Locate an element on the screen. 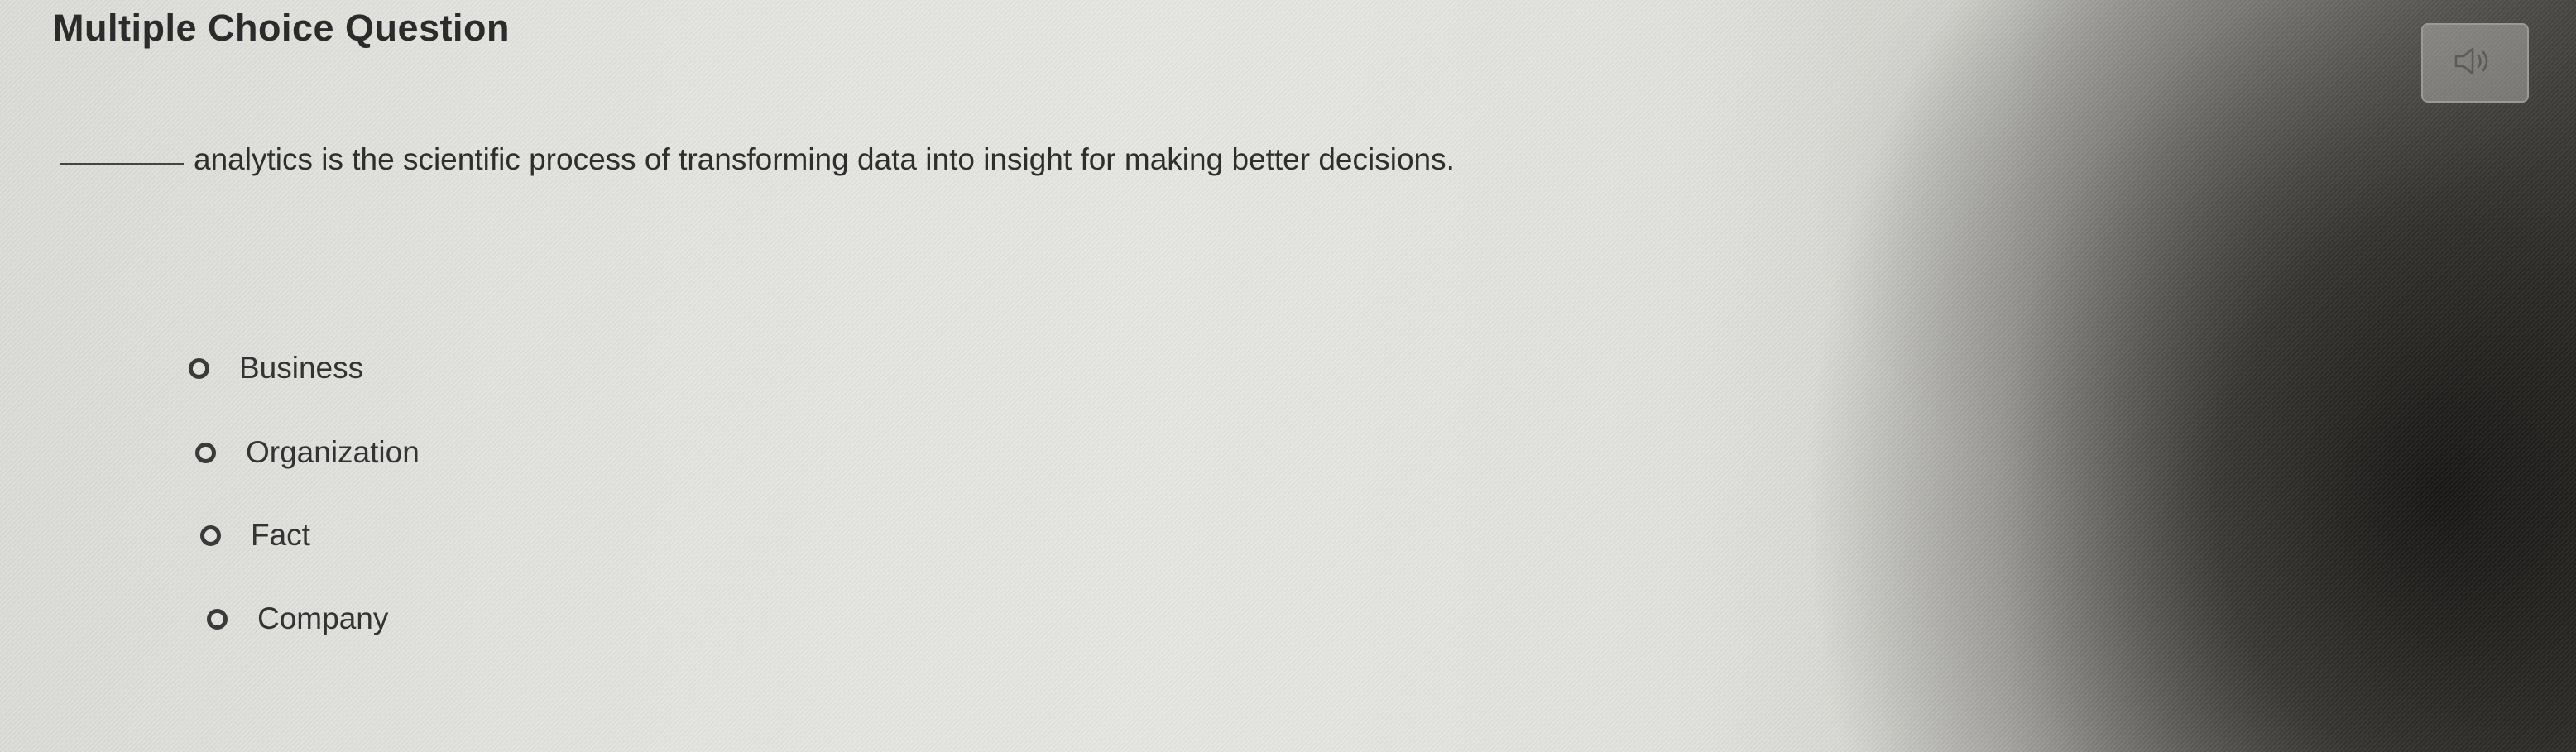  option-label: Business is located at coordinates (301, 368).